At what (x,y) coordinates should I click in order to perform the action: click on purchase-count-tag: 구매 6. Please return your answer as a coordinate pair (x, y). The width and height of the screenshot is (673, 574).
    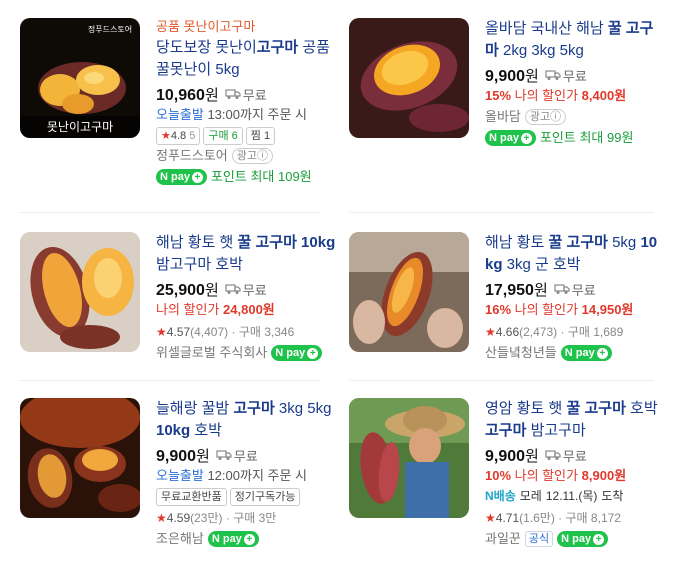
    Looking at the image, I should click on (223, 136).